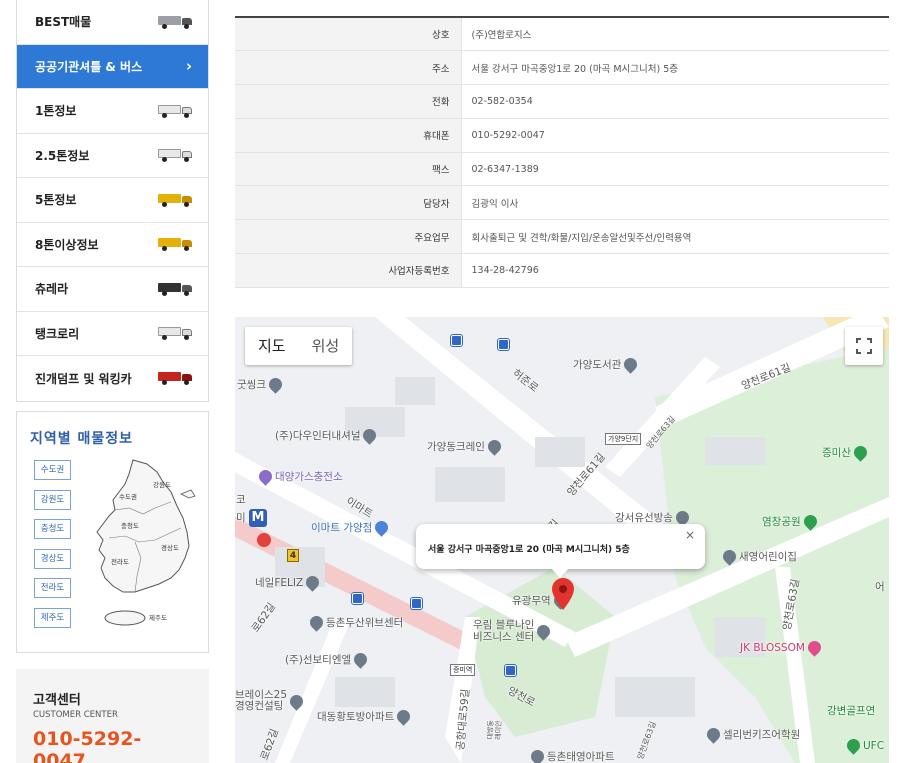  I want to click on region-button-capital: 수도권, so click(52, 470).